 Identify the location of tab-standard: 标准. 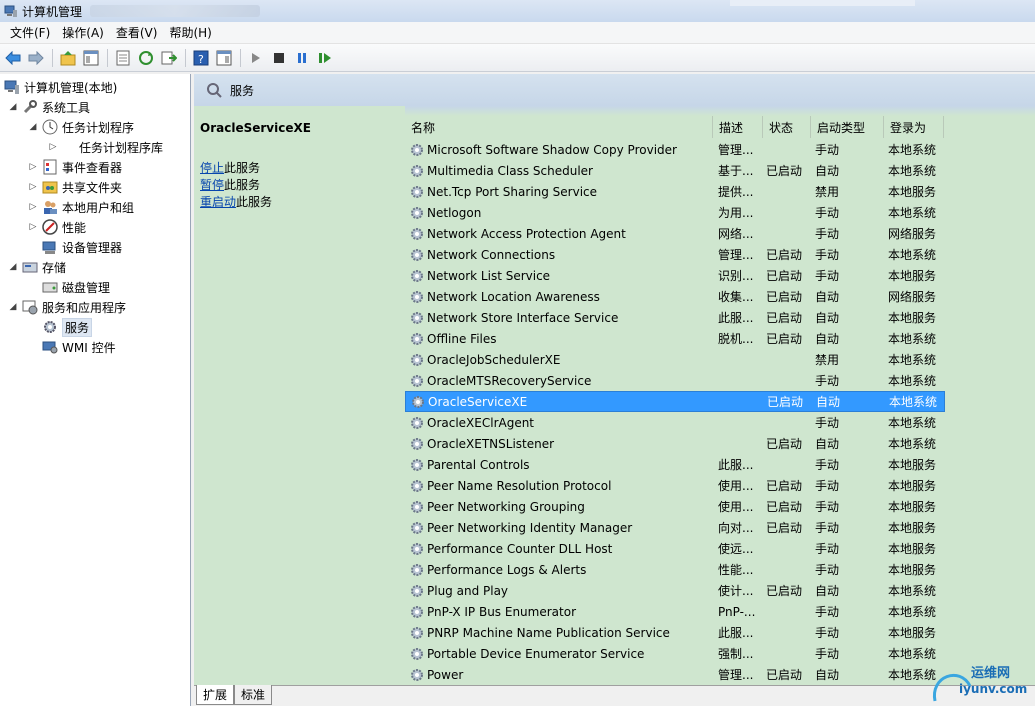
(253, 695).